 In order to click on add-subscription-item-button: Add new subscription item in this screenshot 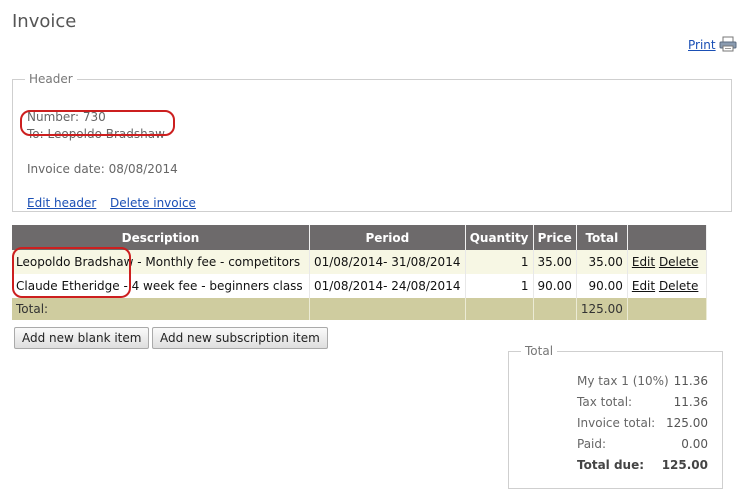, I will do `click(240, 338)`.